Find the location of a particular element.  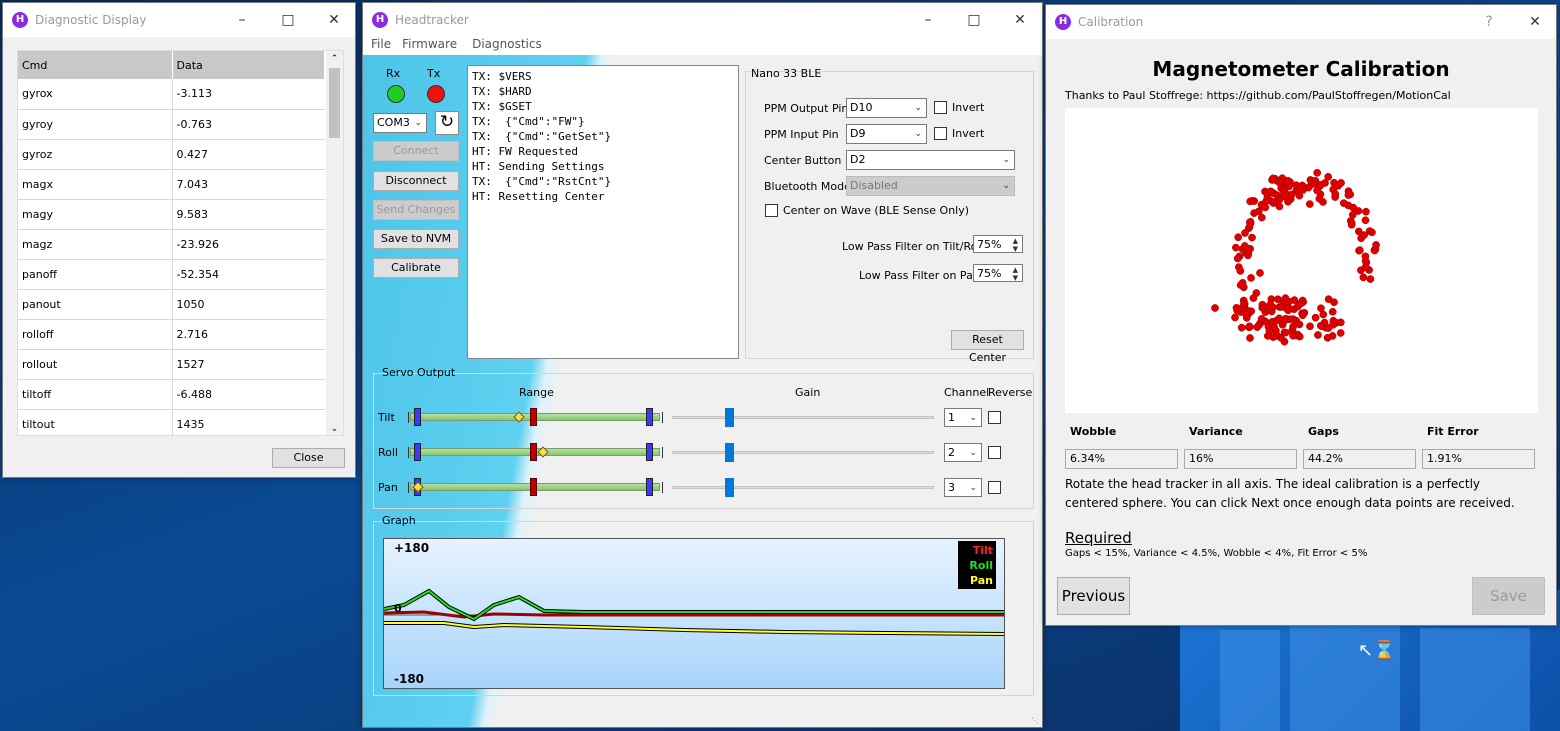

magnetometer-point-cloud is located at coordinates (1295, 257).